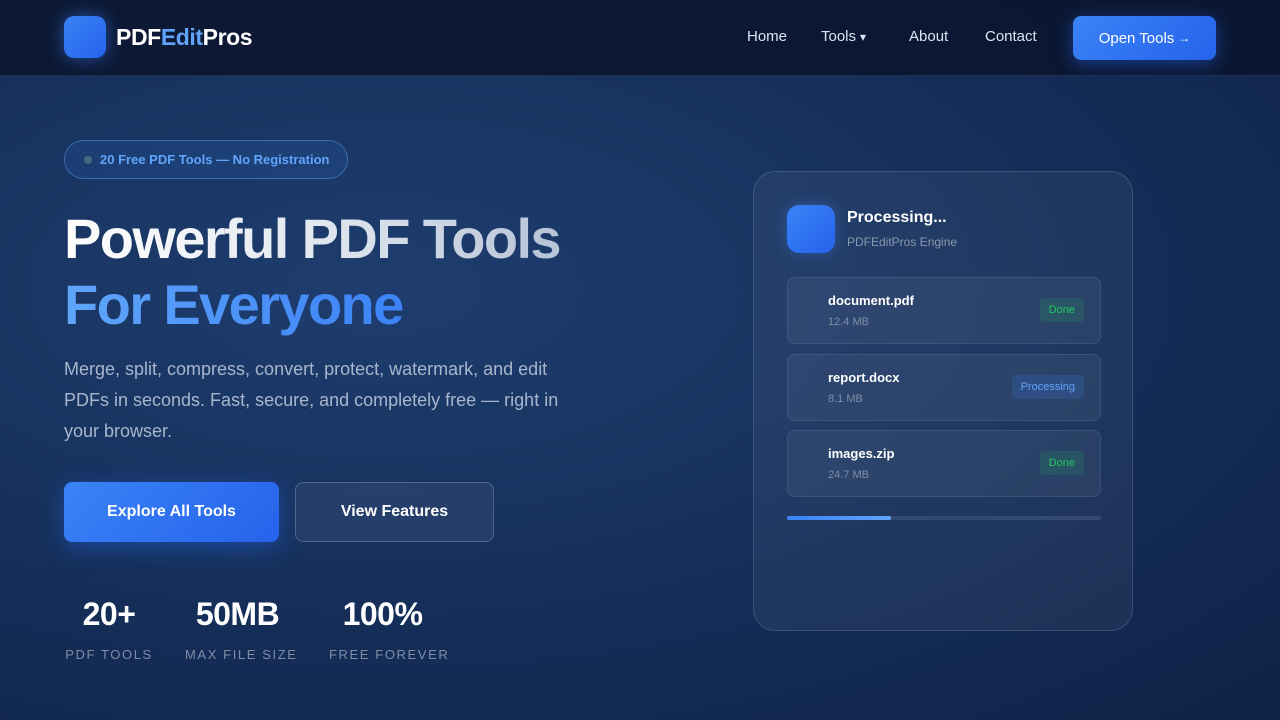 The height and width of the screenshot is (720, 1280). Describe the element at coordinates (109, 614) in the screenshot. I see `stat-value: 20+` at that location.